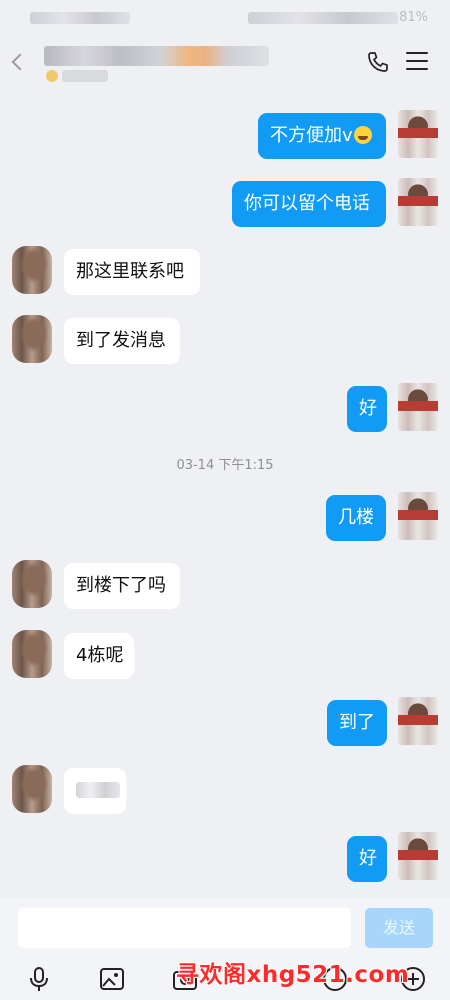  Describe the element at coordinates (362, 135) in the screenshot. I see `laughing-tears-emoji-icon` at that location.